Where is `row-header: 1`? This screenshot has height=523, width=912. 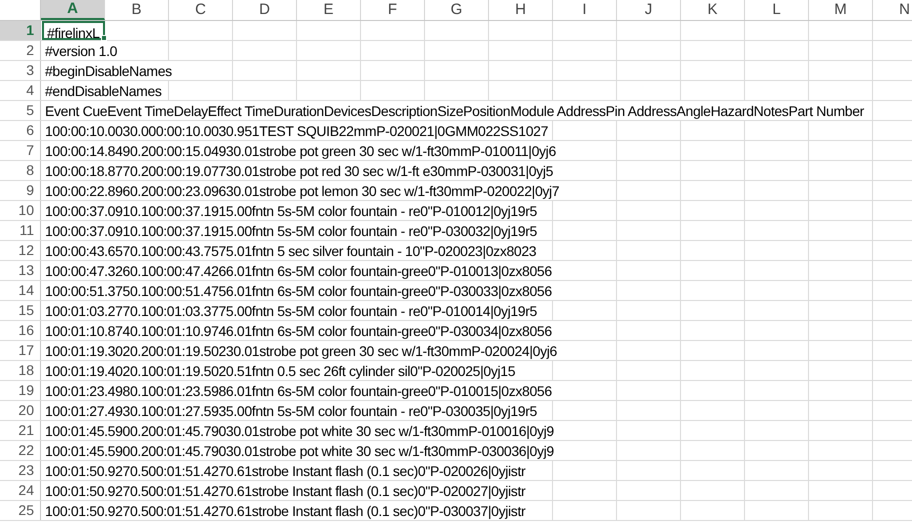
row-header: 1 is located at coordinates (20, 30).